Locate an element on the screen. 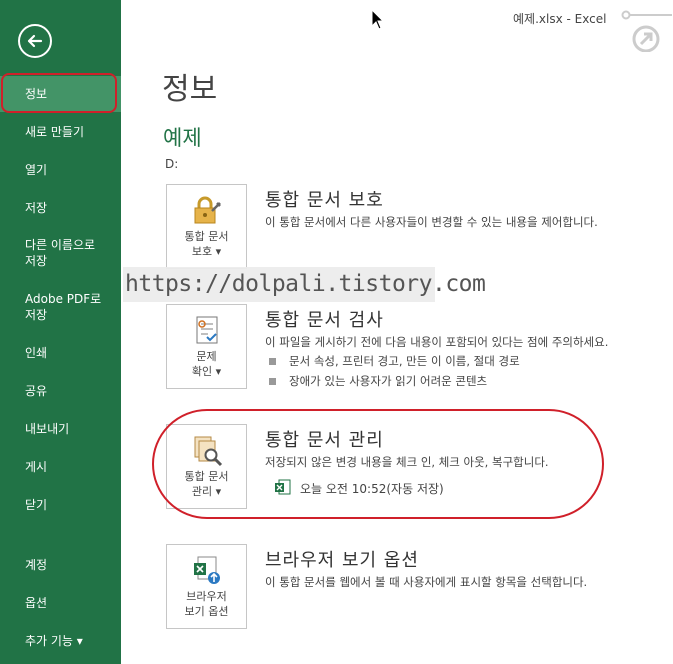 Image resolution: width=673 pixels, height=664 pixels. nav-options: 옵션 is located at coordinates (60, 603).